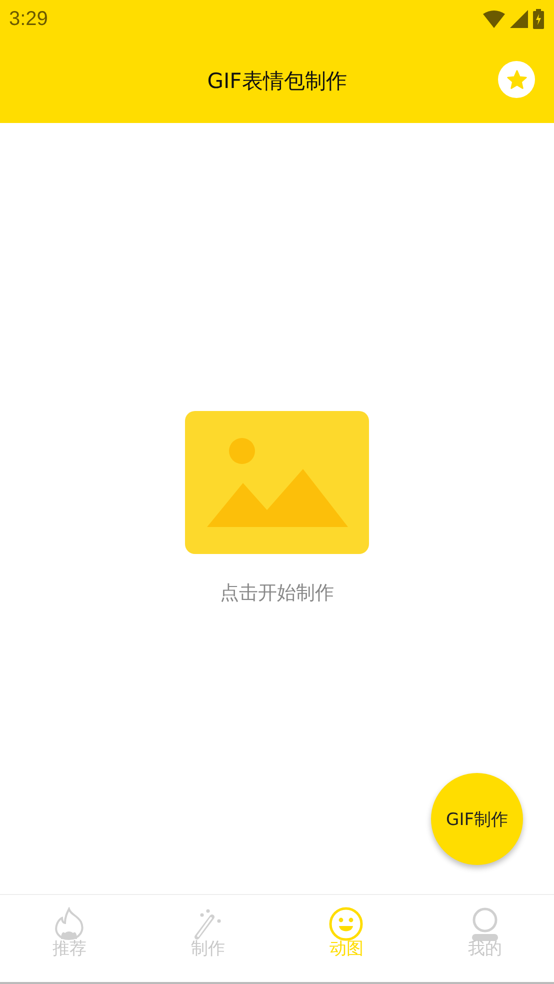  I want to click on battery-icon, so click(538, 19).